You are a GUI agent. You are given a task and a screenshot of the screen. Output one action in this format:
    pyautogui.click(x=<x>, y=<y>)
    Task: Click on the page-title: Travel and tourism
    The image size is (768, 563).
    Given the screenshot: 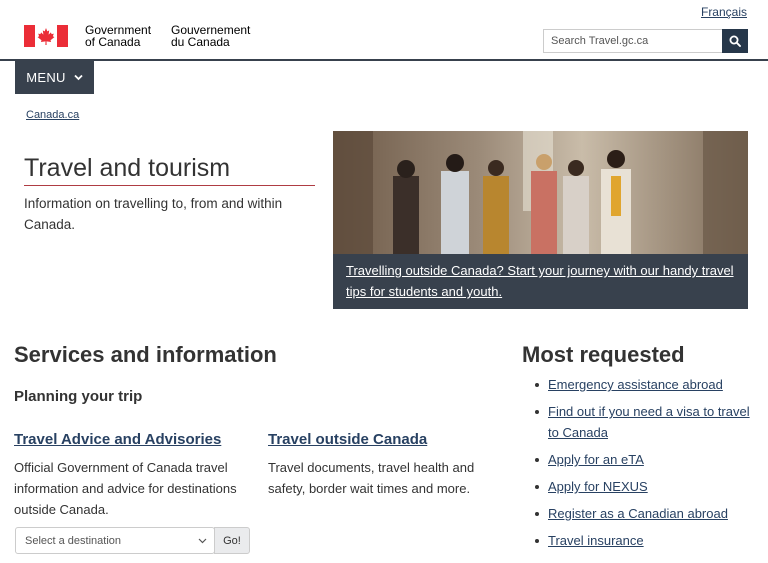 What is the action you would take?
    pyautogui.click(x=169, y=169)
    